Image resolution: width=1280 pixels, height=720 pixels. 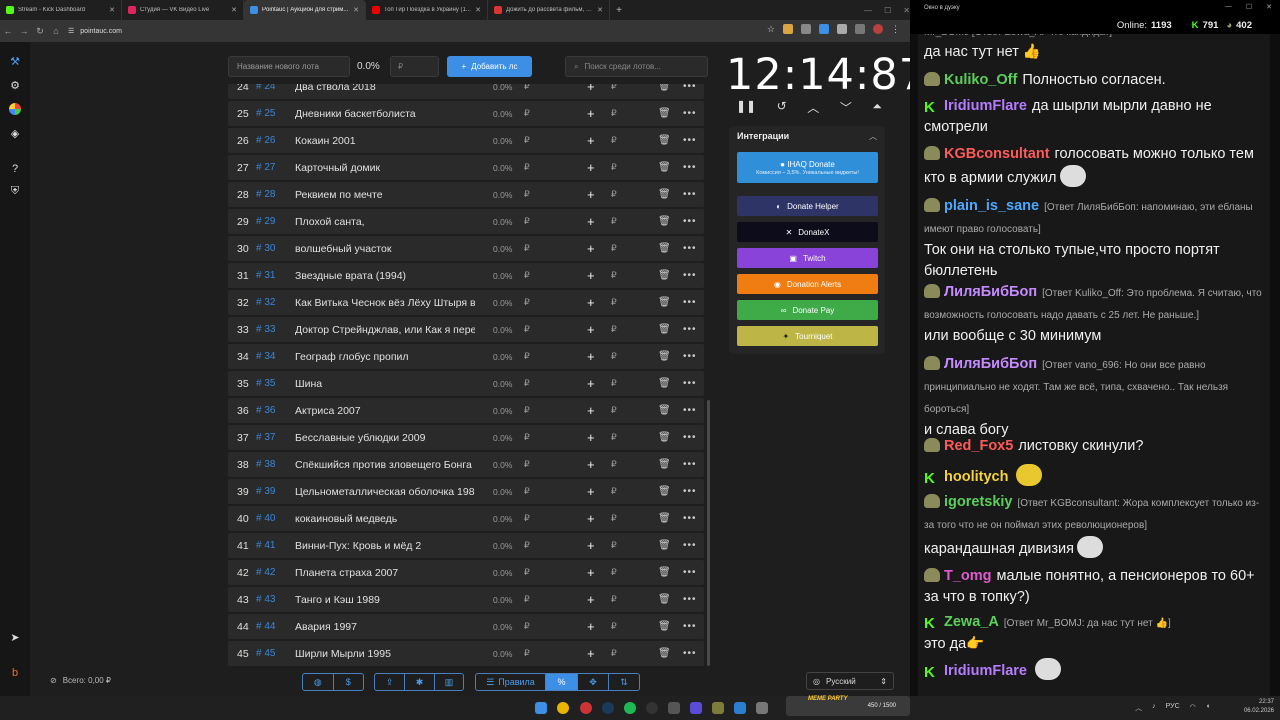 What do you see at coordinates (385, 141) in the screenshot?
I see `lot-name: Кокаин 2001` at bounding box center [385, 141].